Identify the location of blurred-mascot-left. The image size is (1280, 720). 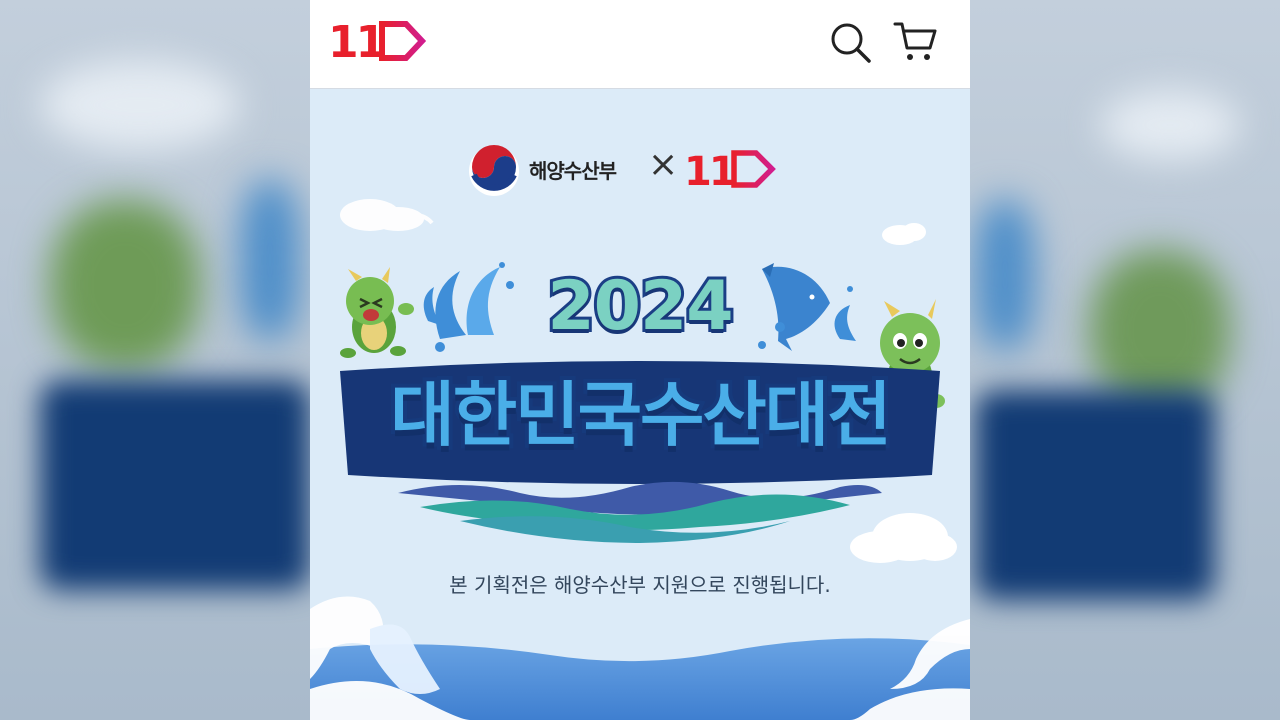
(125, 285).